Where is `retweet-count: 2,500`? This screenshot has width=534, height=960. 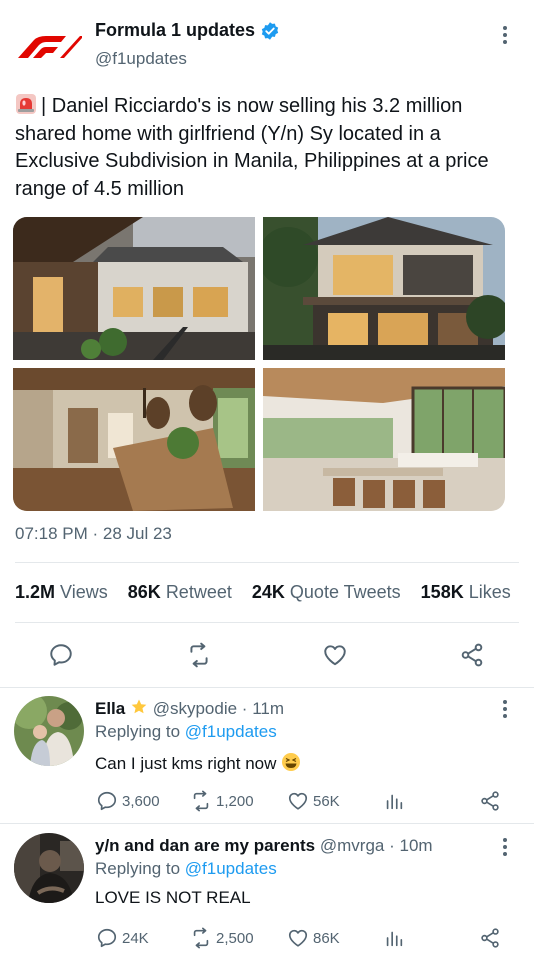 retweet-count: 2,500 is located at coordinates (222, 938).